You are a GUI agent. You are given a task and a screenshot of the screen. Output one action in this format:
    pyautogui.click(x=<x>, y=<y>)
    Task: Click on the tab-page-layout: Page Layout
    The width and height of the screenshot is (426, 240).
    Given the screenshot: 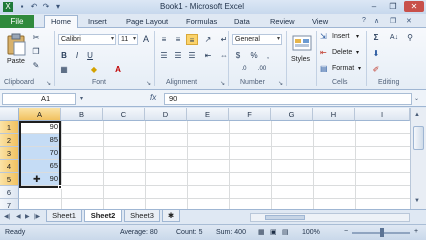 What is the action you would take?
    pyautogui.click(x=147, y=22)
    